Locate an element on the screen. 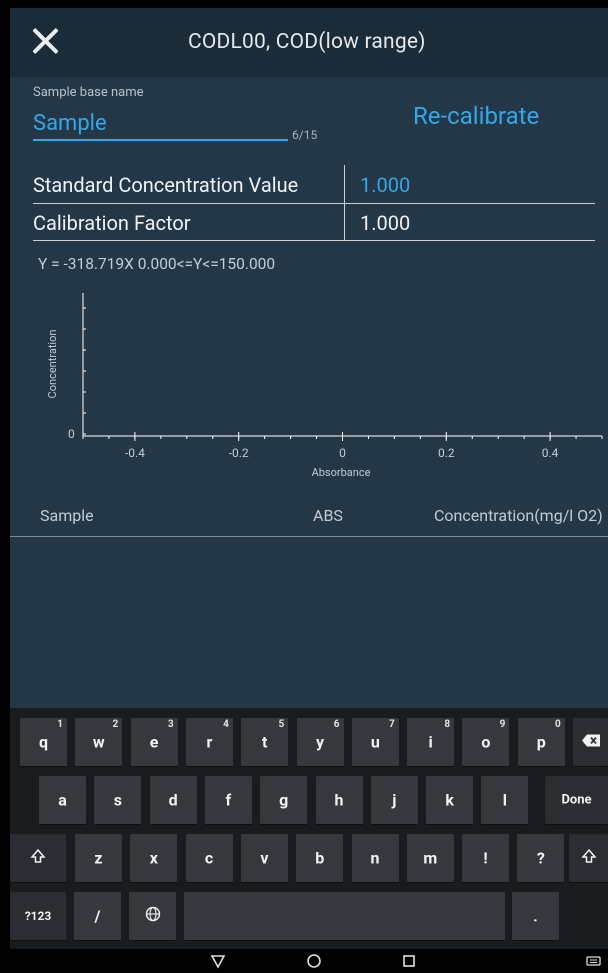 The image size is (608, 973). x-tick-label: 0 is located at coordinates (342, 453).